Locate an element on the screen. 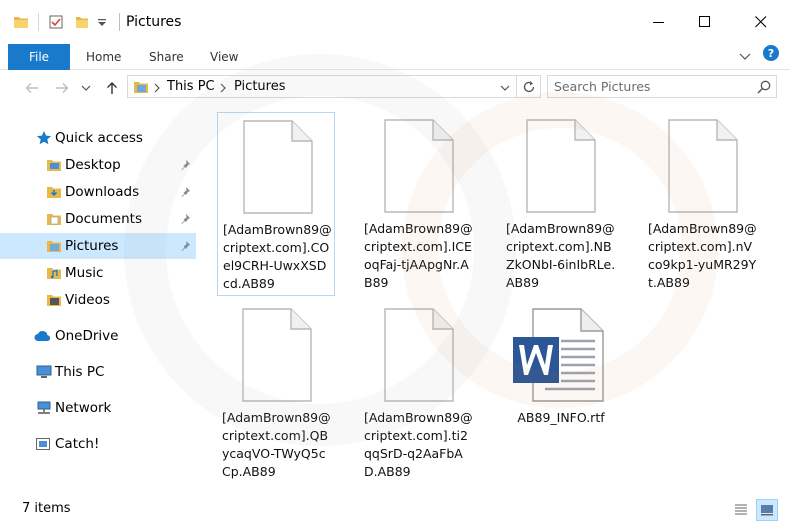 The height and width of the screenshot is (527, 790). sidebar-item-desktop: Desktop is located at coordinates (98, 165).